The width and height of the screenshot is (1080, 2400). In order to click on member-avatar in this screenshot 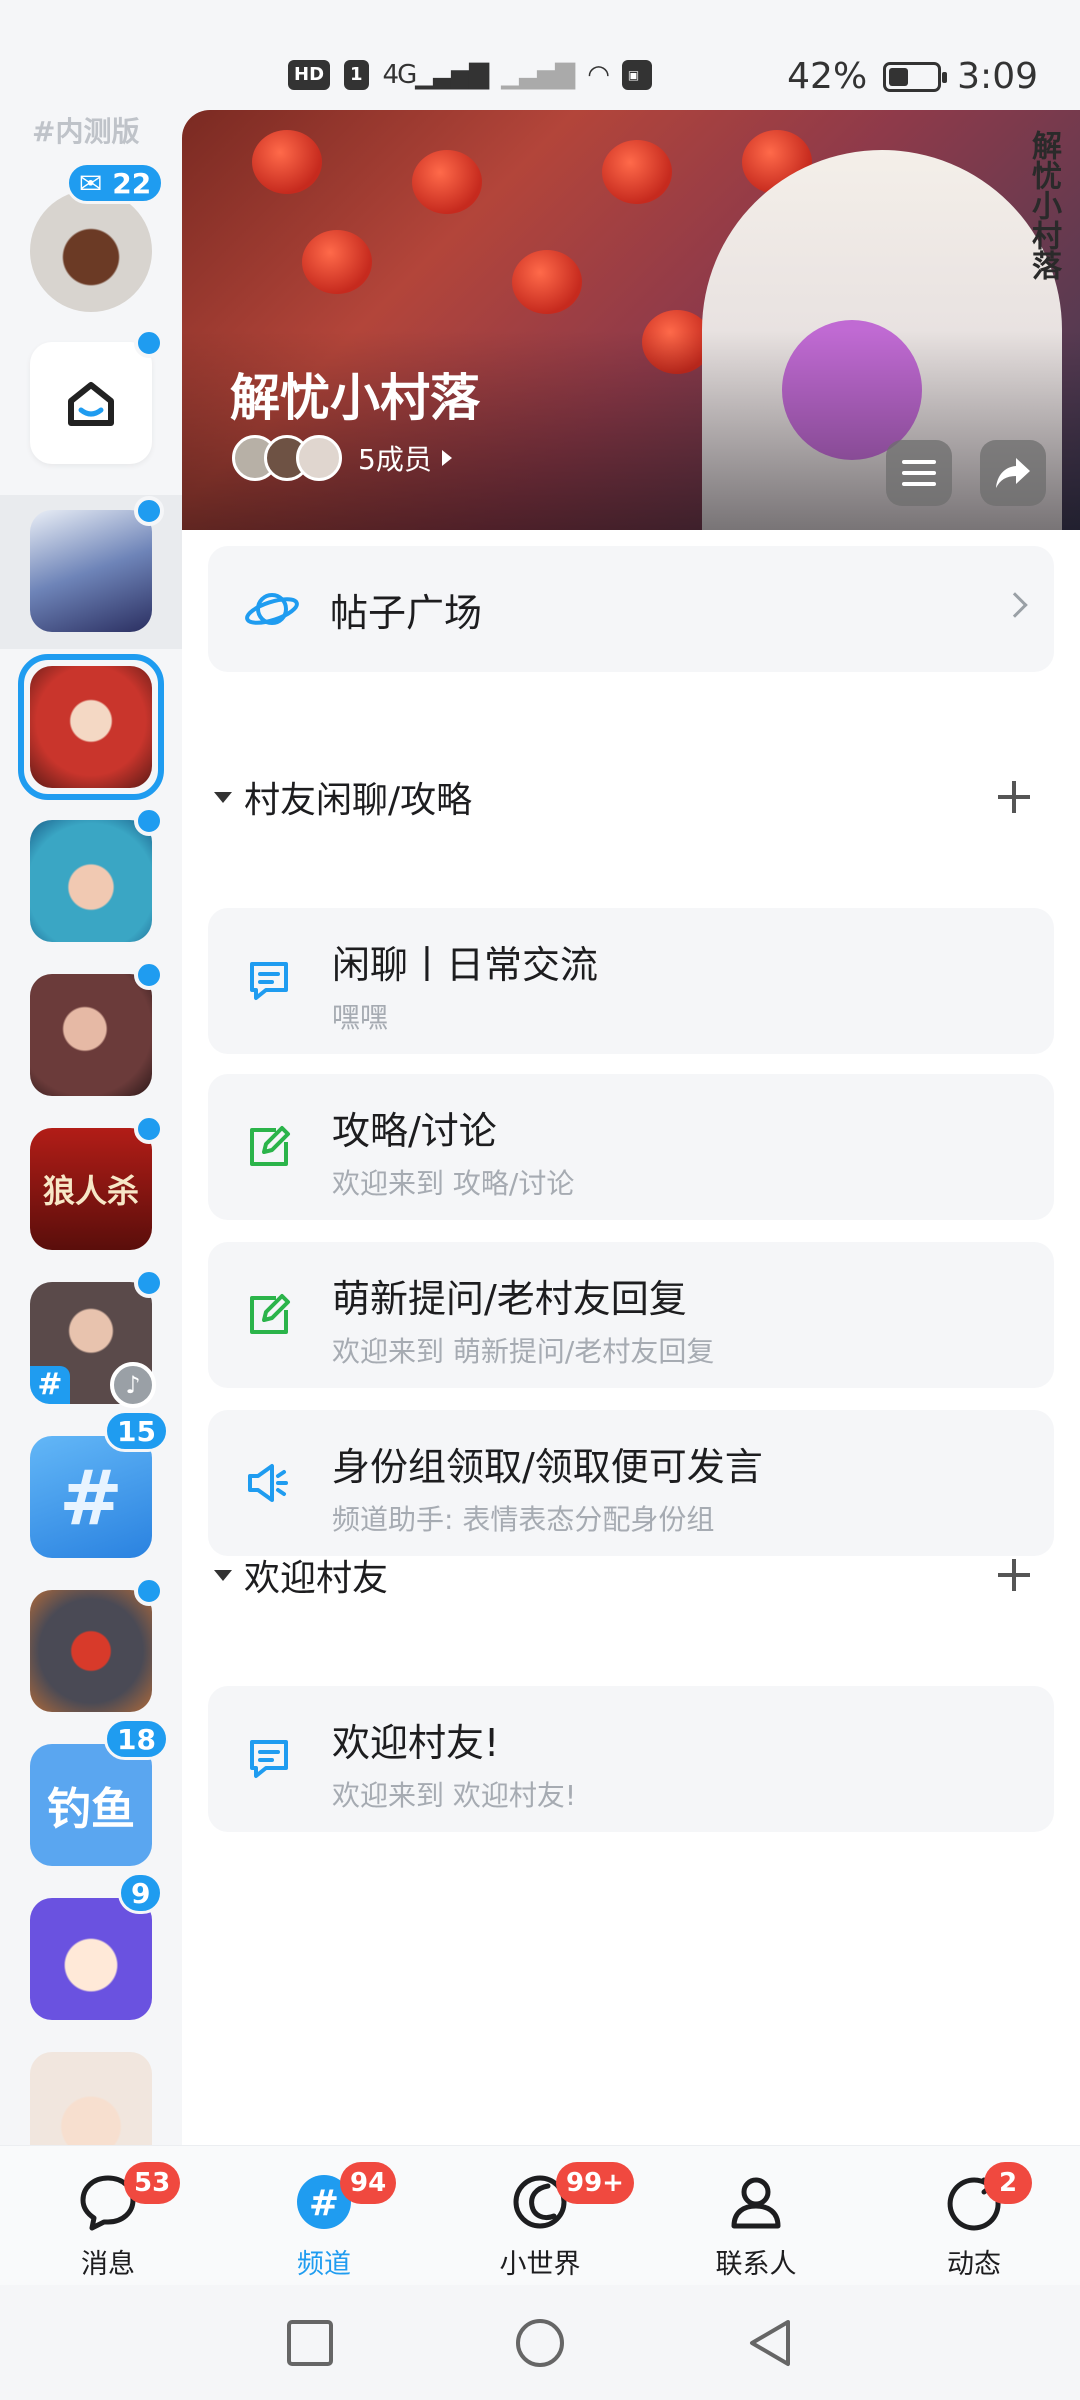, I will do `click(319, 458)`.